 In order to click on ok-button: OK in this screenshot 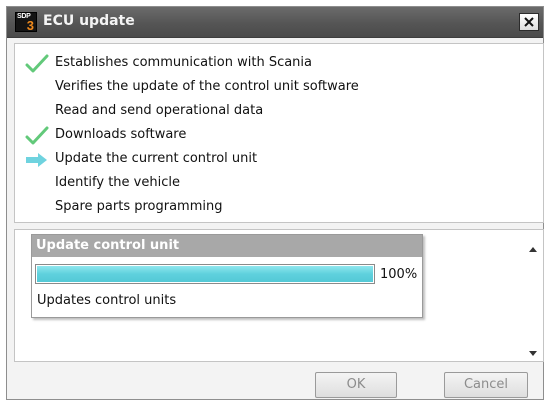, I will do `click(356, 385)`.